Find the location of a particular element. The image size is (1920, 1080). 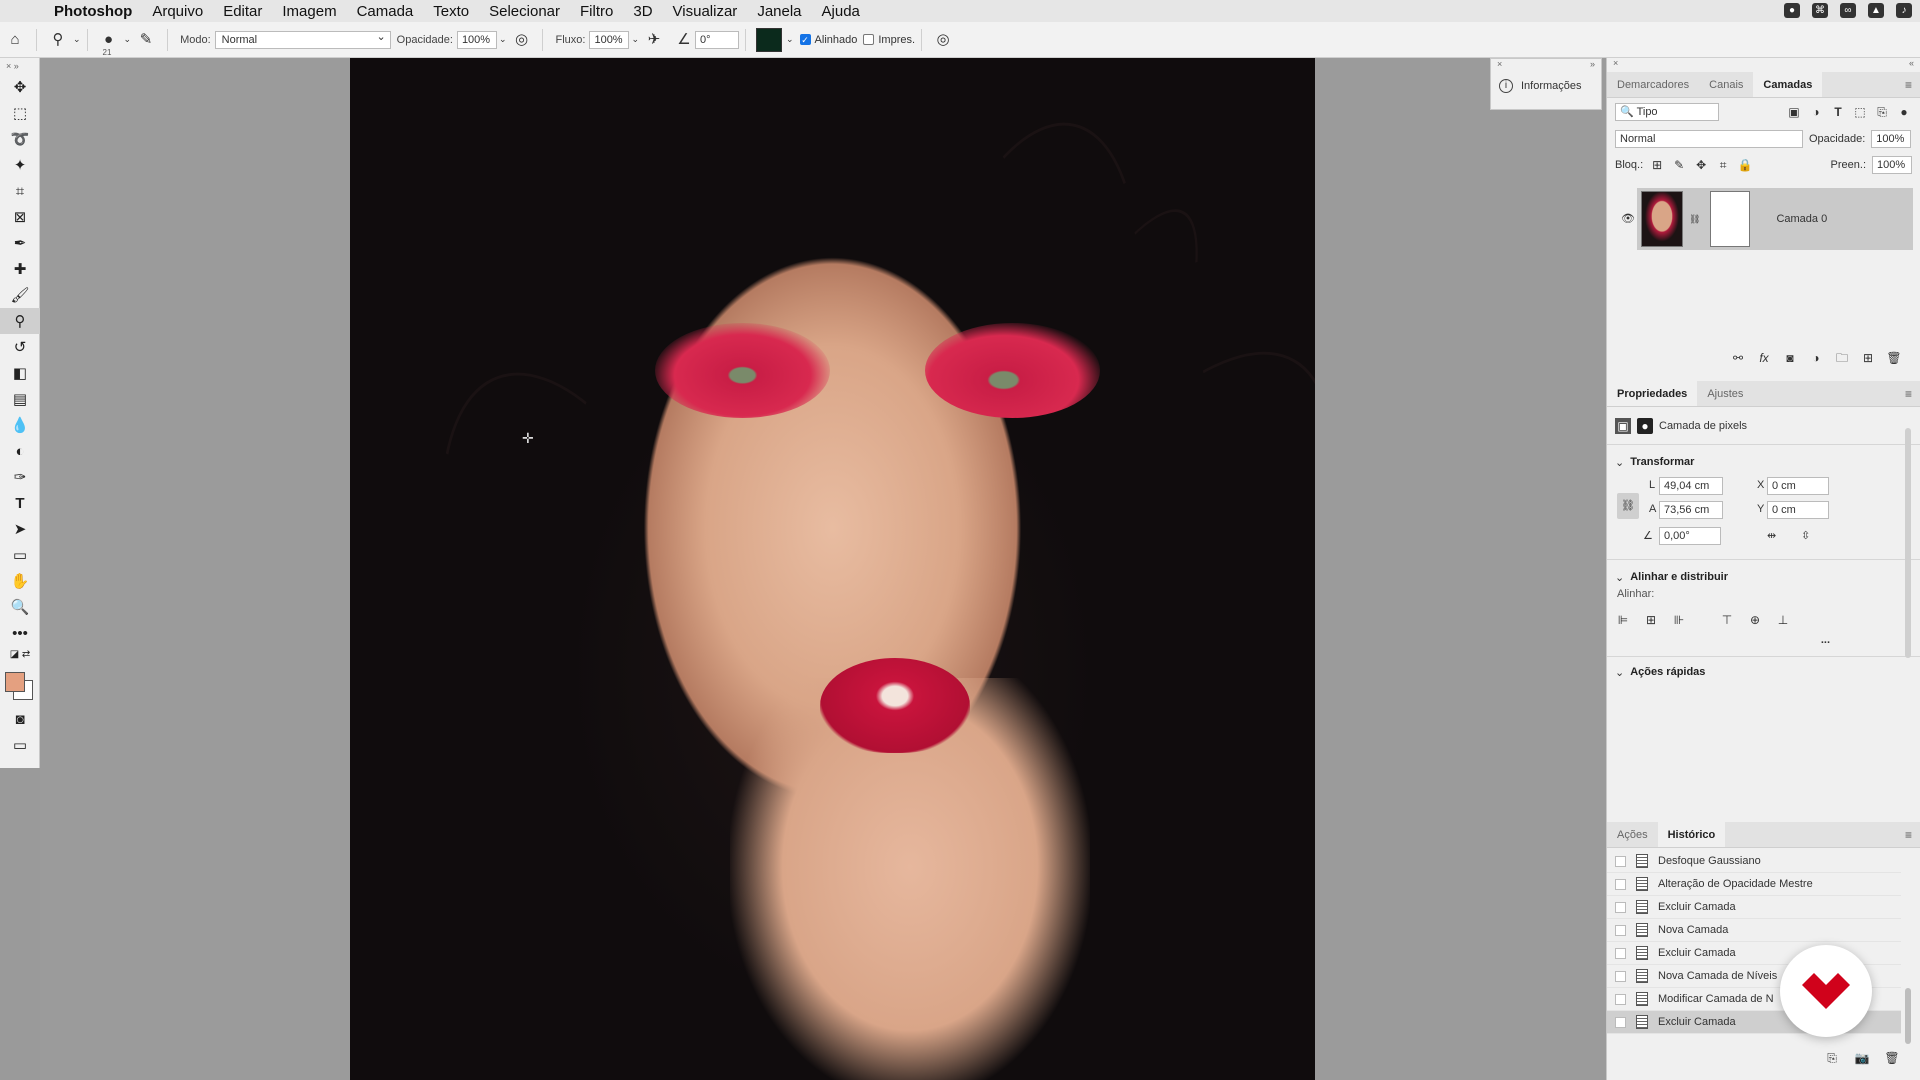

align-center-v-icon: ⊕ is located at coordinates (1755, 620).